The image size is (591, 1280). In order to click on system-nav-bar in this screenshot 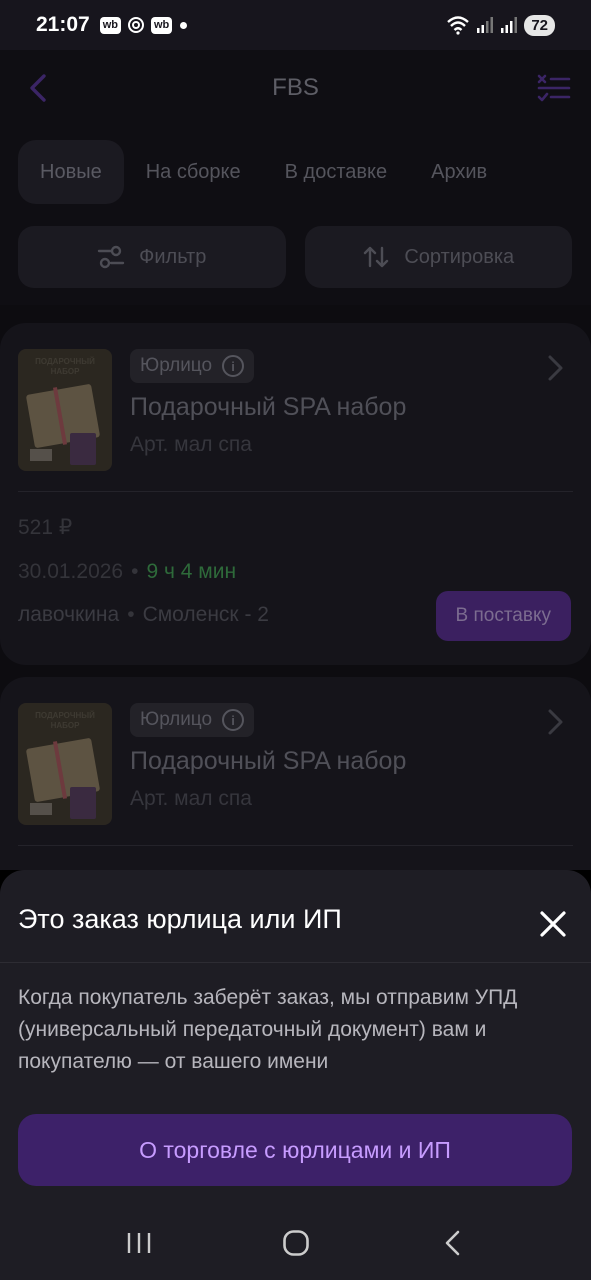, I will do `click(295, 1243)`.